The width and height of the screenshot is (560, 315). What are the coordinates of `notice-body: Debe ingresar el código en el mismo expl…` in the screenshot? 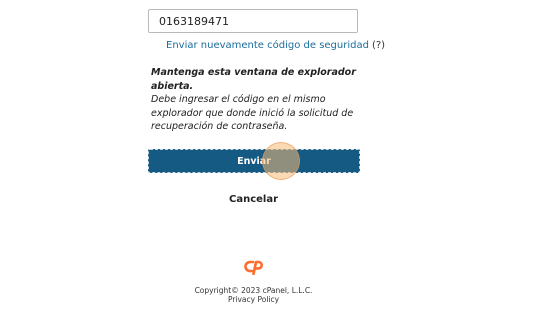 It's located at (252, 113).